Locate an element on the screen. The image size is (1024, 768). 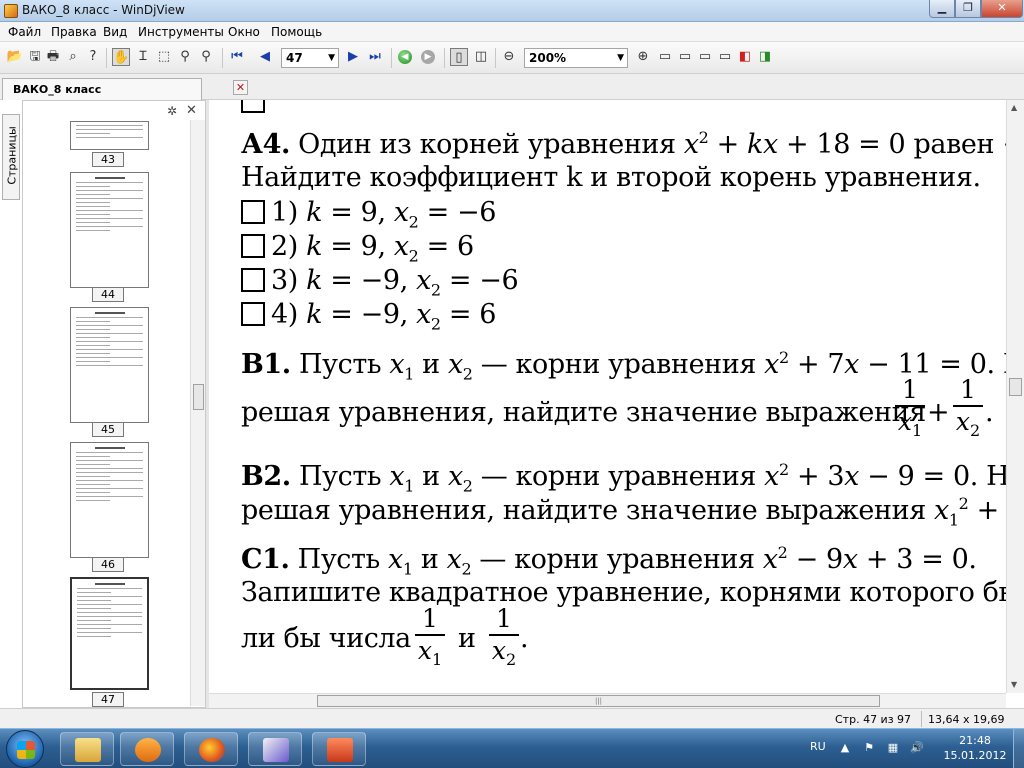
taskbar-windjview is located at coordinates (275, 749).